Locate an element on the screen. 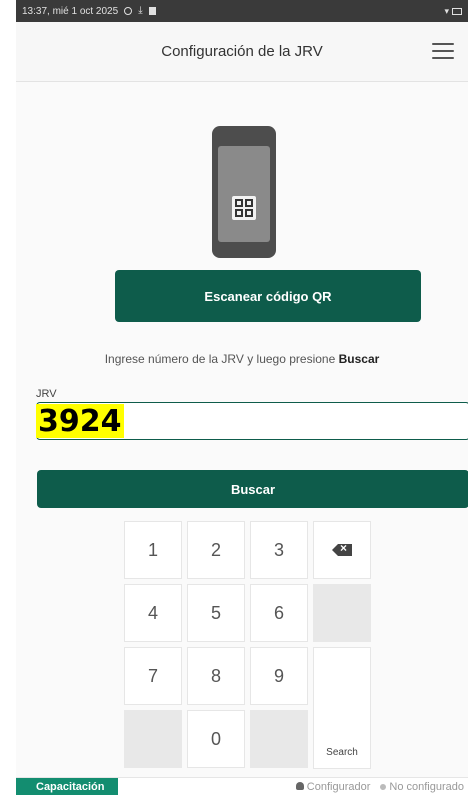 The width and height of the screenshot is (475, 795). config-status-indicator: No configurado is located at coordinates (422, 787).